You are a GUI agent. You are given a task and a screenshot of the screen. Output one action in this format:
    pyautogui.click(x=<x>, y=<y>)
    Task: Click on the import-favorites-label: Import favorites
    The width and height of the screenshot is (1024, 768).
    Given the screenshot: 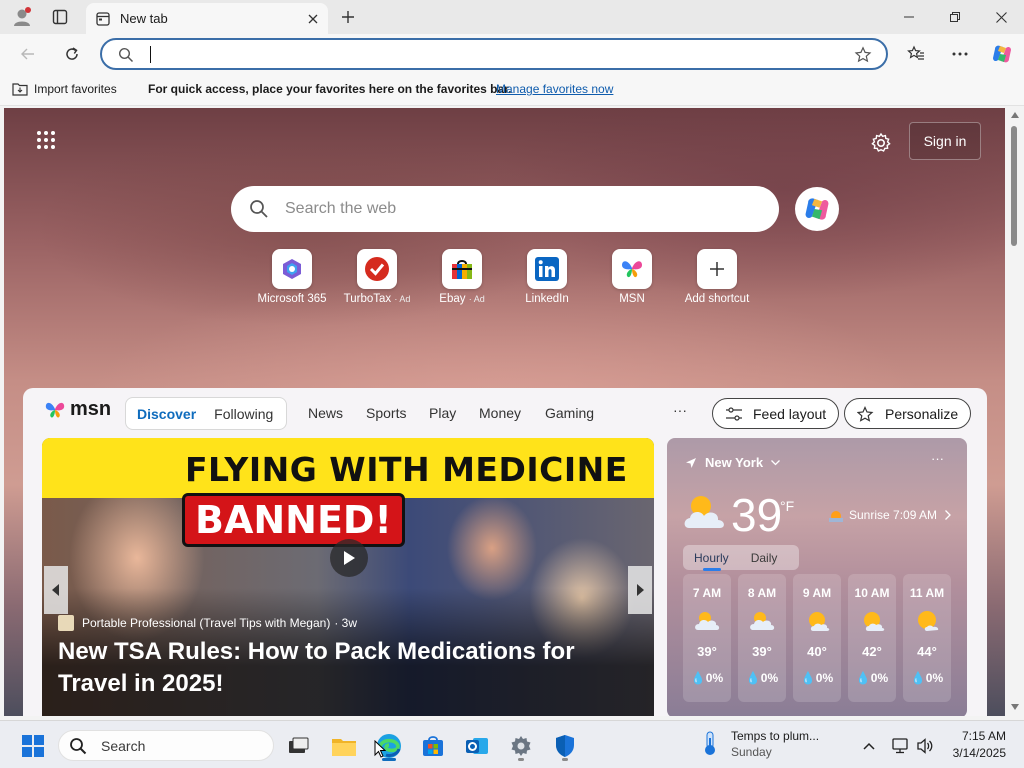 What is the action you would take?
    pyautogui.click(x=75, y=89)
    